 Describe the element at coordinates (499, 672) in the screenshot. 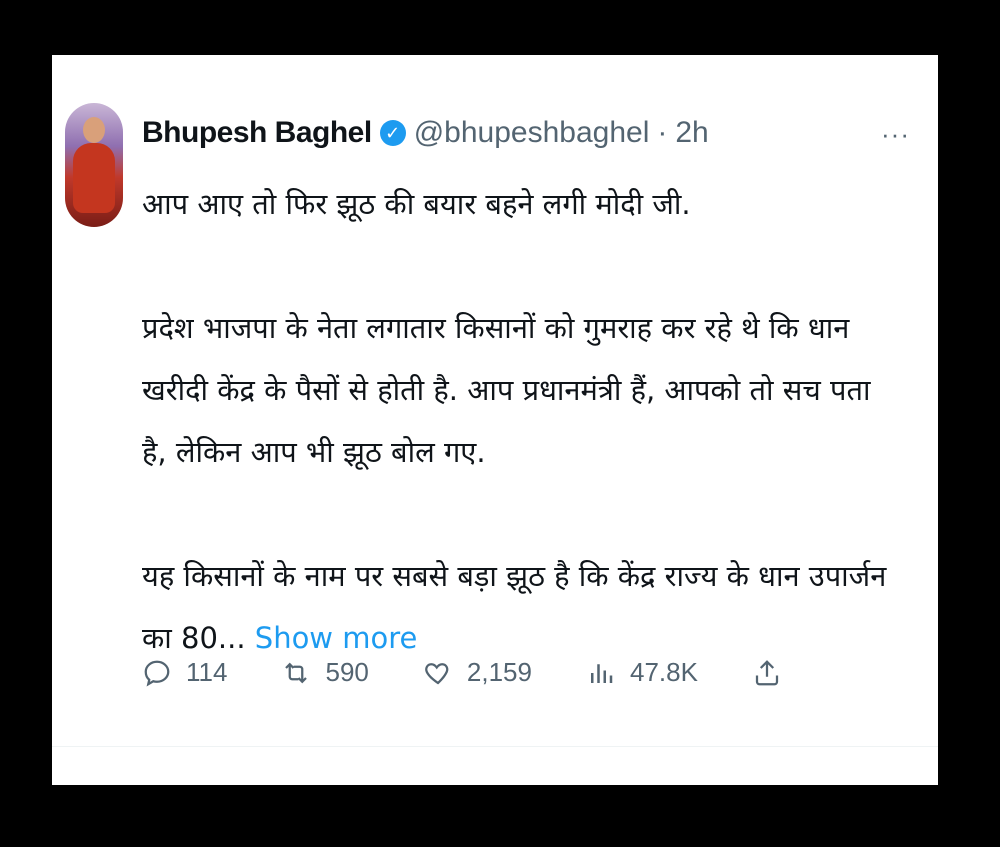

I see `like-count: 2,159` at that location.